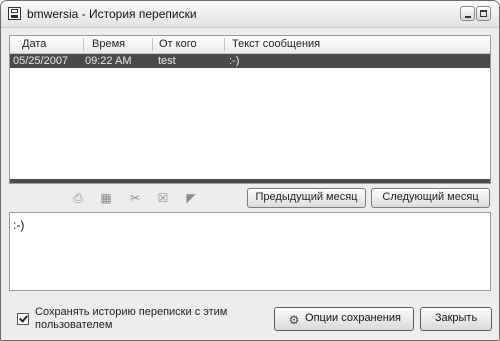 Image resolution: width=500 pixels, height=341 pixels. I want to click on column-header-from: От кого, so click(178, 44).